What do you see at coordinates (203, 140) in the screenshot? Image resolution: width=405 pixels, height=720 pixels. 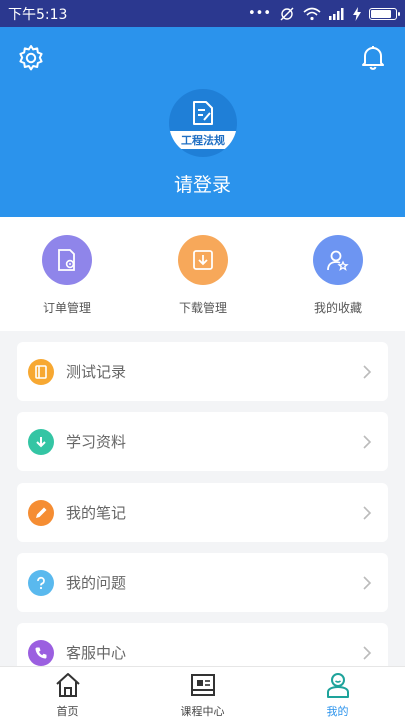 I see `avatar-caption: 工程法规` at bounding box center [203, 140].